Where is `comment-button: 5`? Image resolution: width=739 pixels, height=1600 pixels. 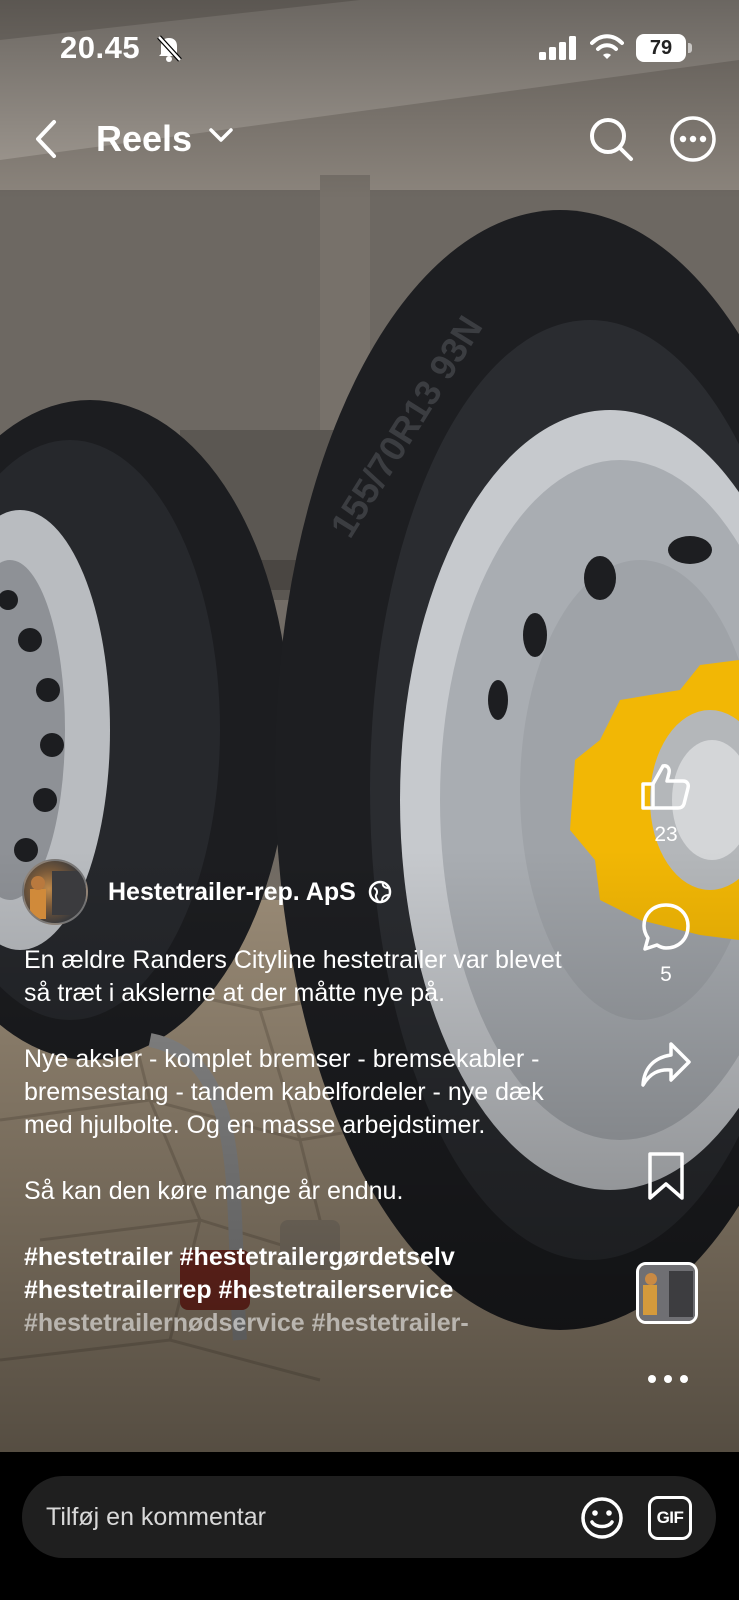
comment-button: 5 is located at coordinates (666, 943).